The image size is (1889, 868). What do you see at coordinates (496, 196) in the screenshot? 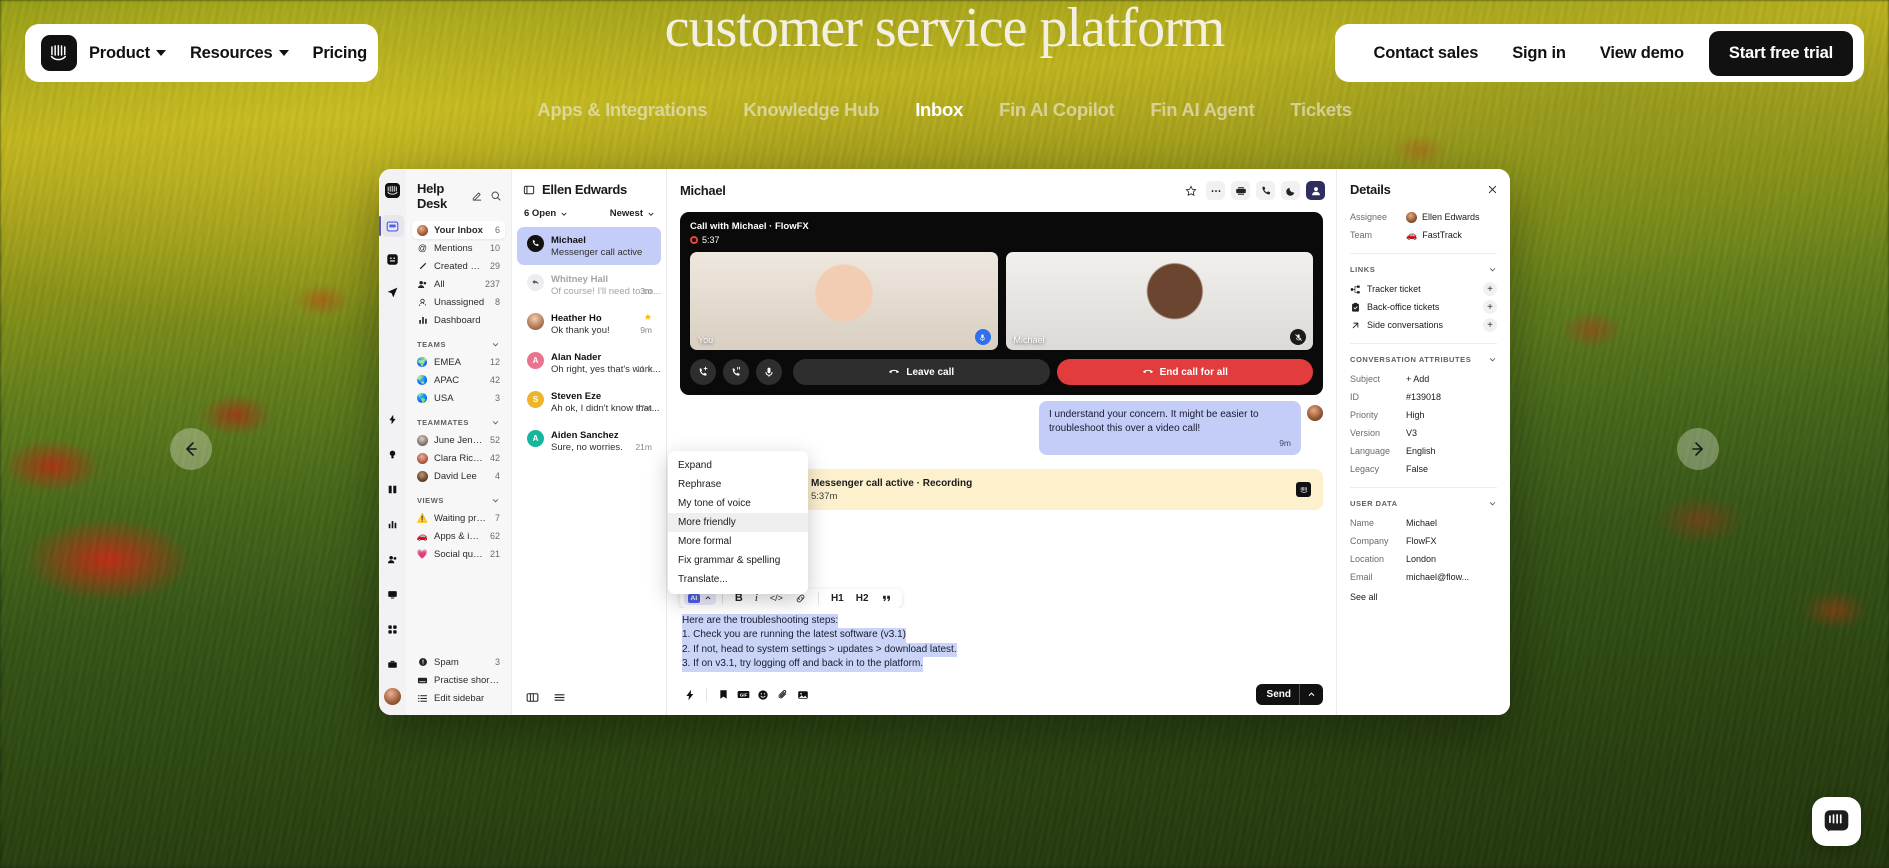
I see `search-icon` at bounding box center [496, 196].